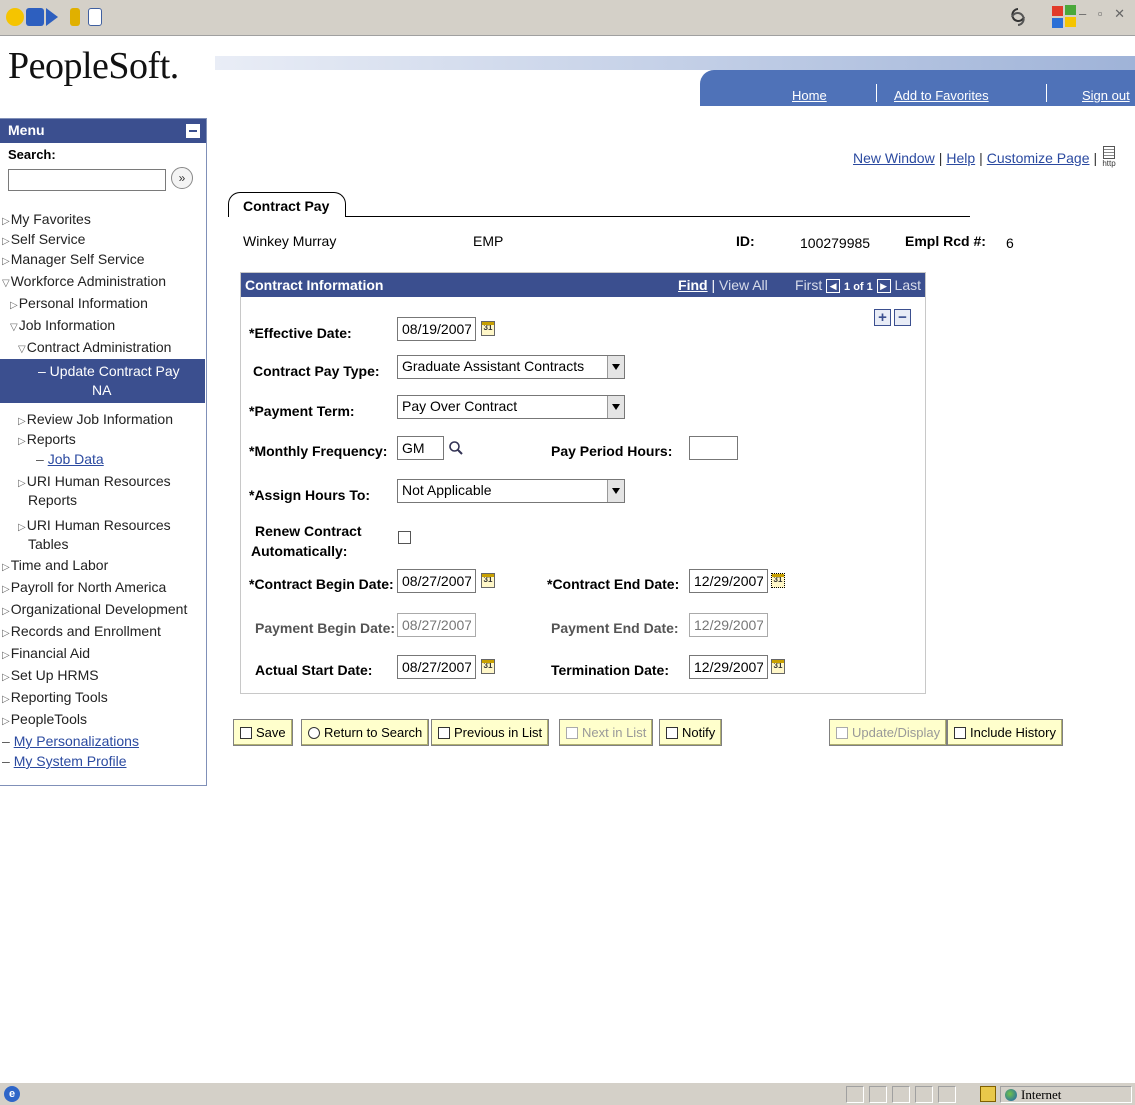  I want to click on termination-date-field, so click(728, 667).